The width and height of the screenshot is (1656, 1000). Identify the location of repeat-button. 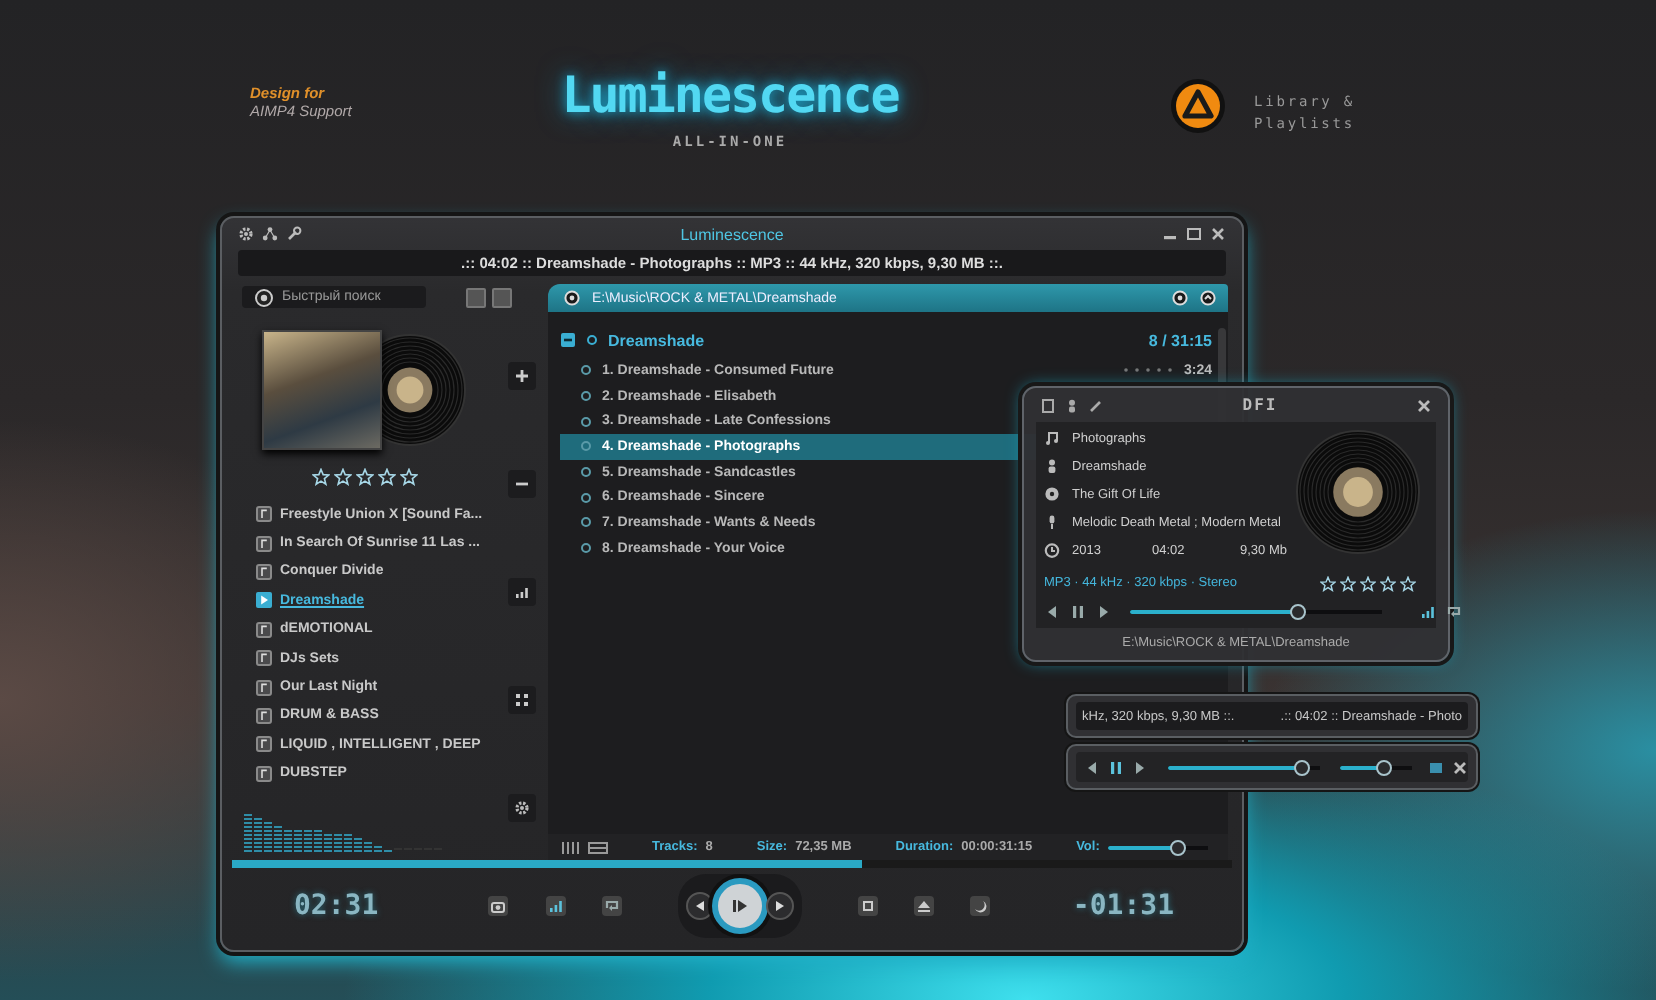
(612, 905).